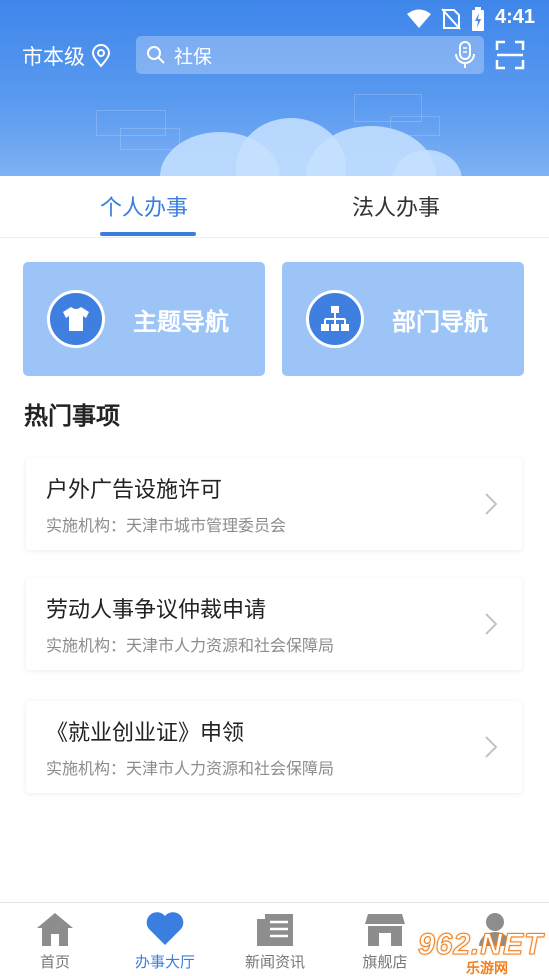 This screenshot has width=549, height=976. What do you see at coordinates (55, 929) in the screenshot?
I see `home-icon` at bounding box center [55, 929].